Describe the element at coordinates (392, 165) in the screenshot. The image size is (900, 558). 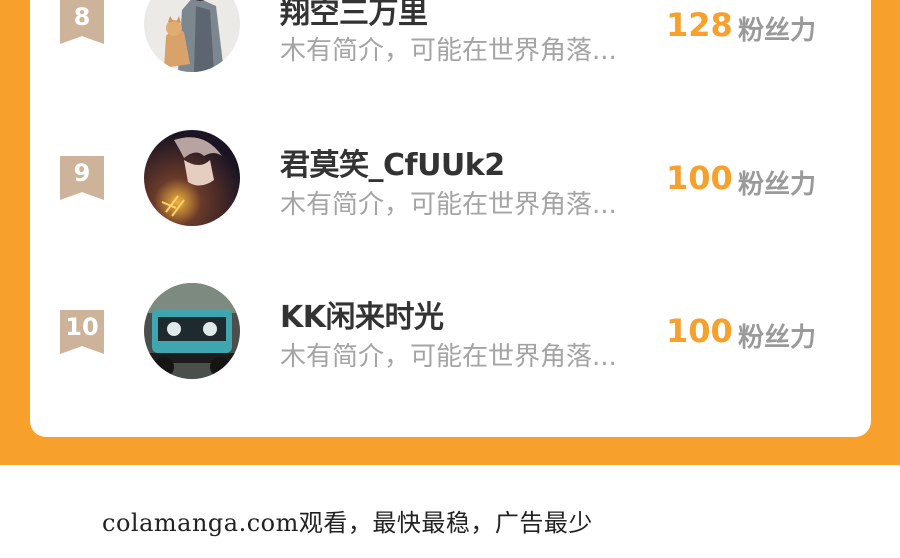
I see `user-name: 君莫笑_CfUUk2` at that location.